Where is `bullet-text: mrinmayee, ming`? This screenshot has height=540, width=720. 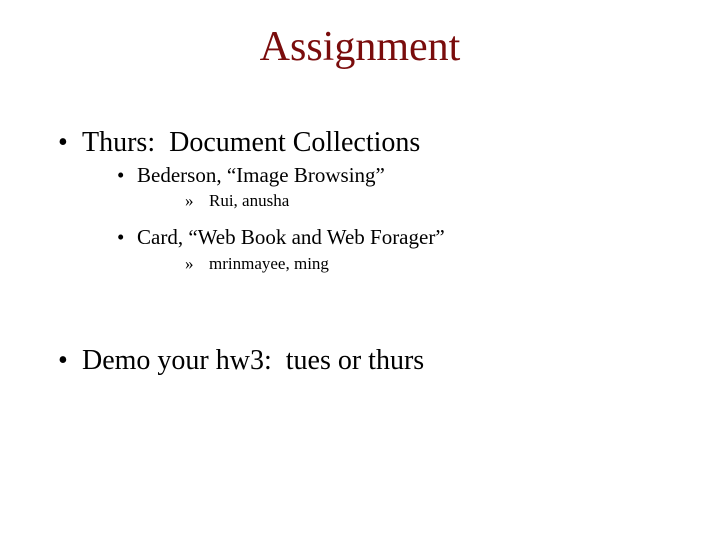
bullet-text: mrinmayee, ming is located at coordinates (269, 263).